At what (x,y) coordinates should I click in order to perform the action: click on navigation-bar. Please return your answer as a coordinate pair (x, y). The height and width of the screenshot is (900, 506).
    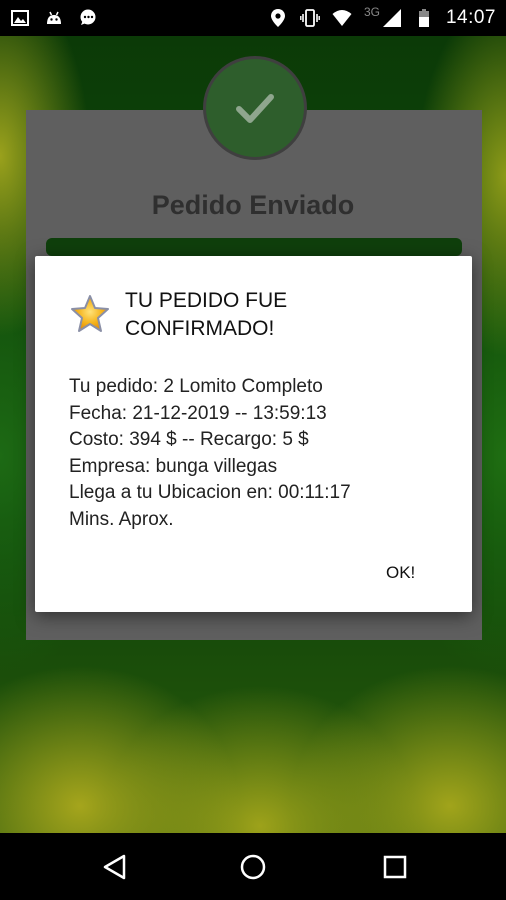
    Looking at the image, I should click on (253, 866).